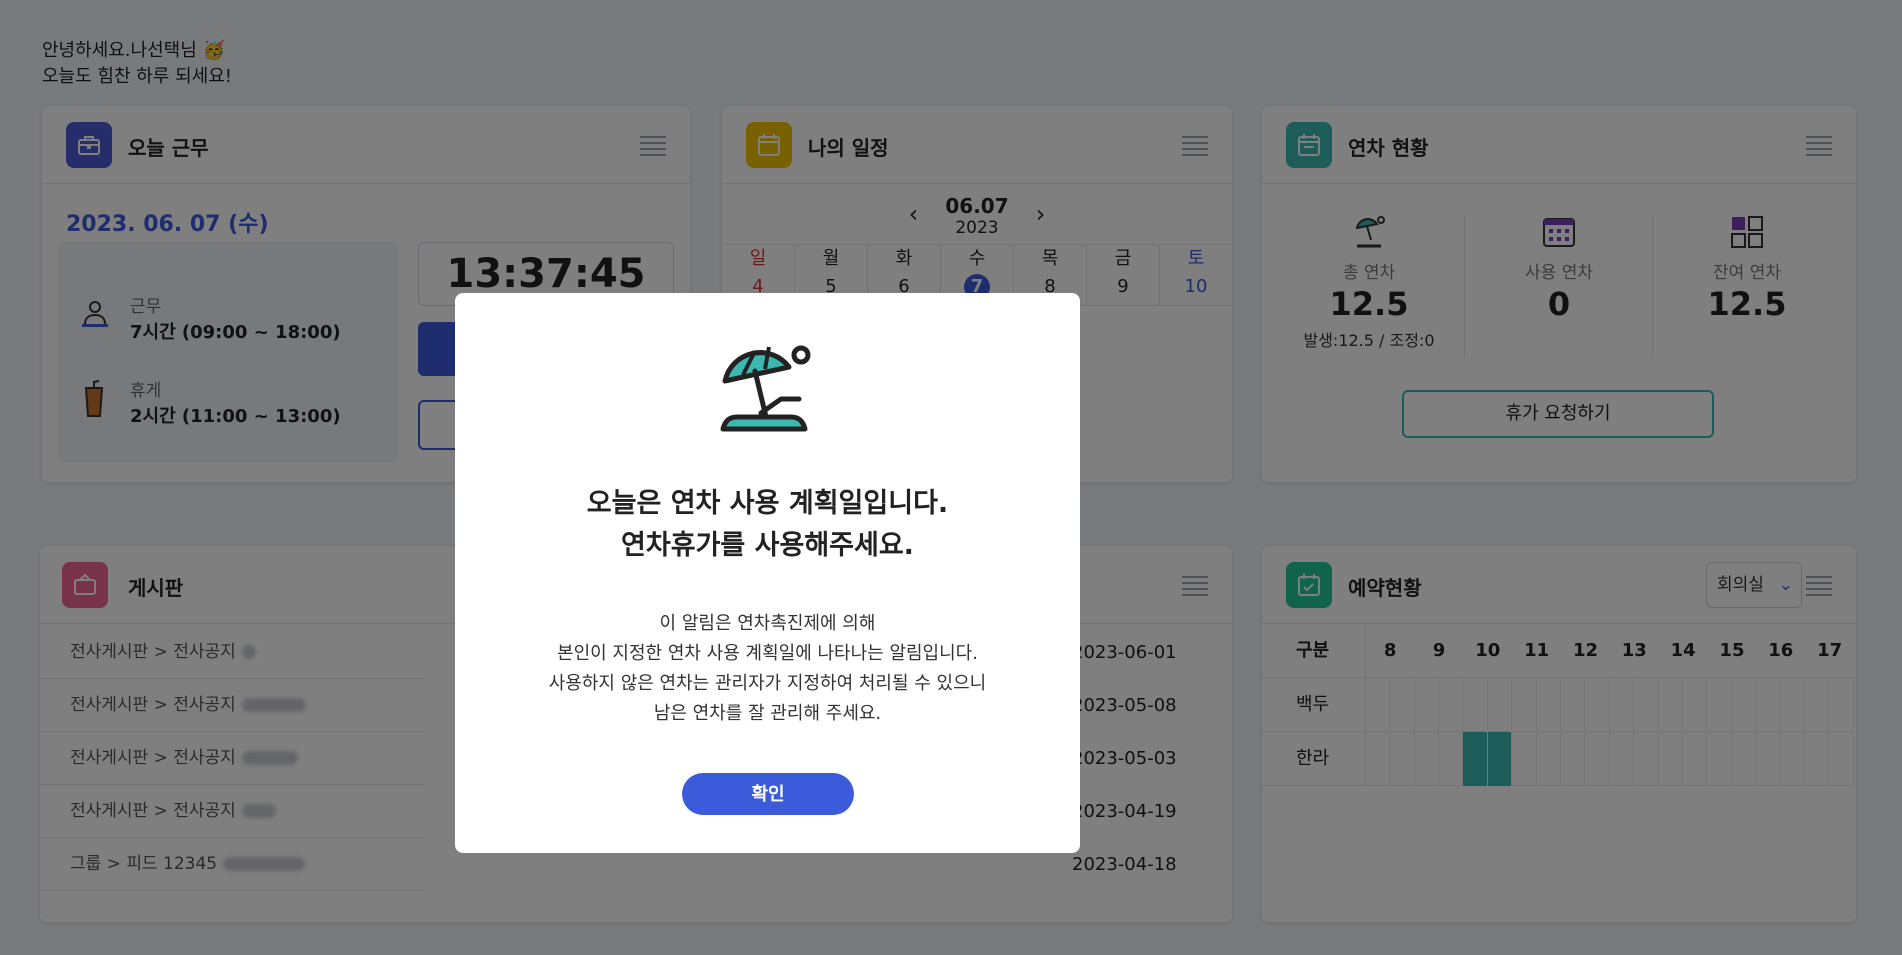 The image size is (1902, 955). Describe the element at coordinates (767, 391) in the screenshot. I see `beach-umbrella-icon` at that location.